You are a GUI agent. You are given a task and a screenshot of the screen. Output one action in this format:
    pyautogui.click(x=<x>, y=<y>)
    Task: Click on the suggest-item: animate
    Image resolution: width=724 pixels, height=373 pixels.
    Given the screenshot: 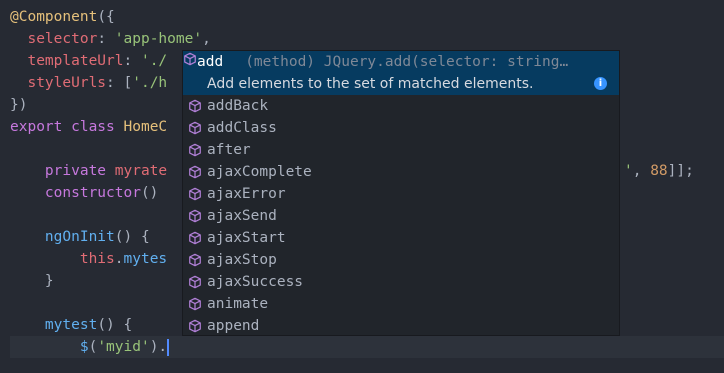 What is the action you would take?
    pyautogui.click(x=401, y=304)
    